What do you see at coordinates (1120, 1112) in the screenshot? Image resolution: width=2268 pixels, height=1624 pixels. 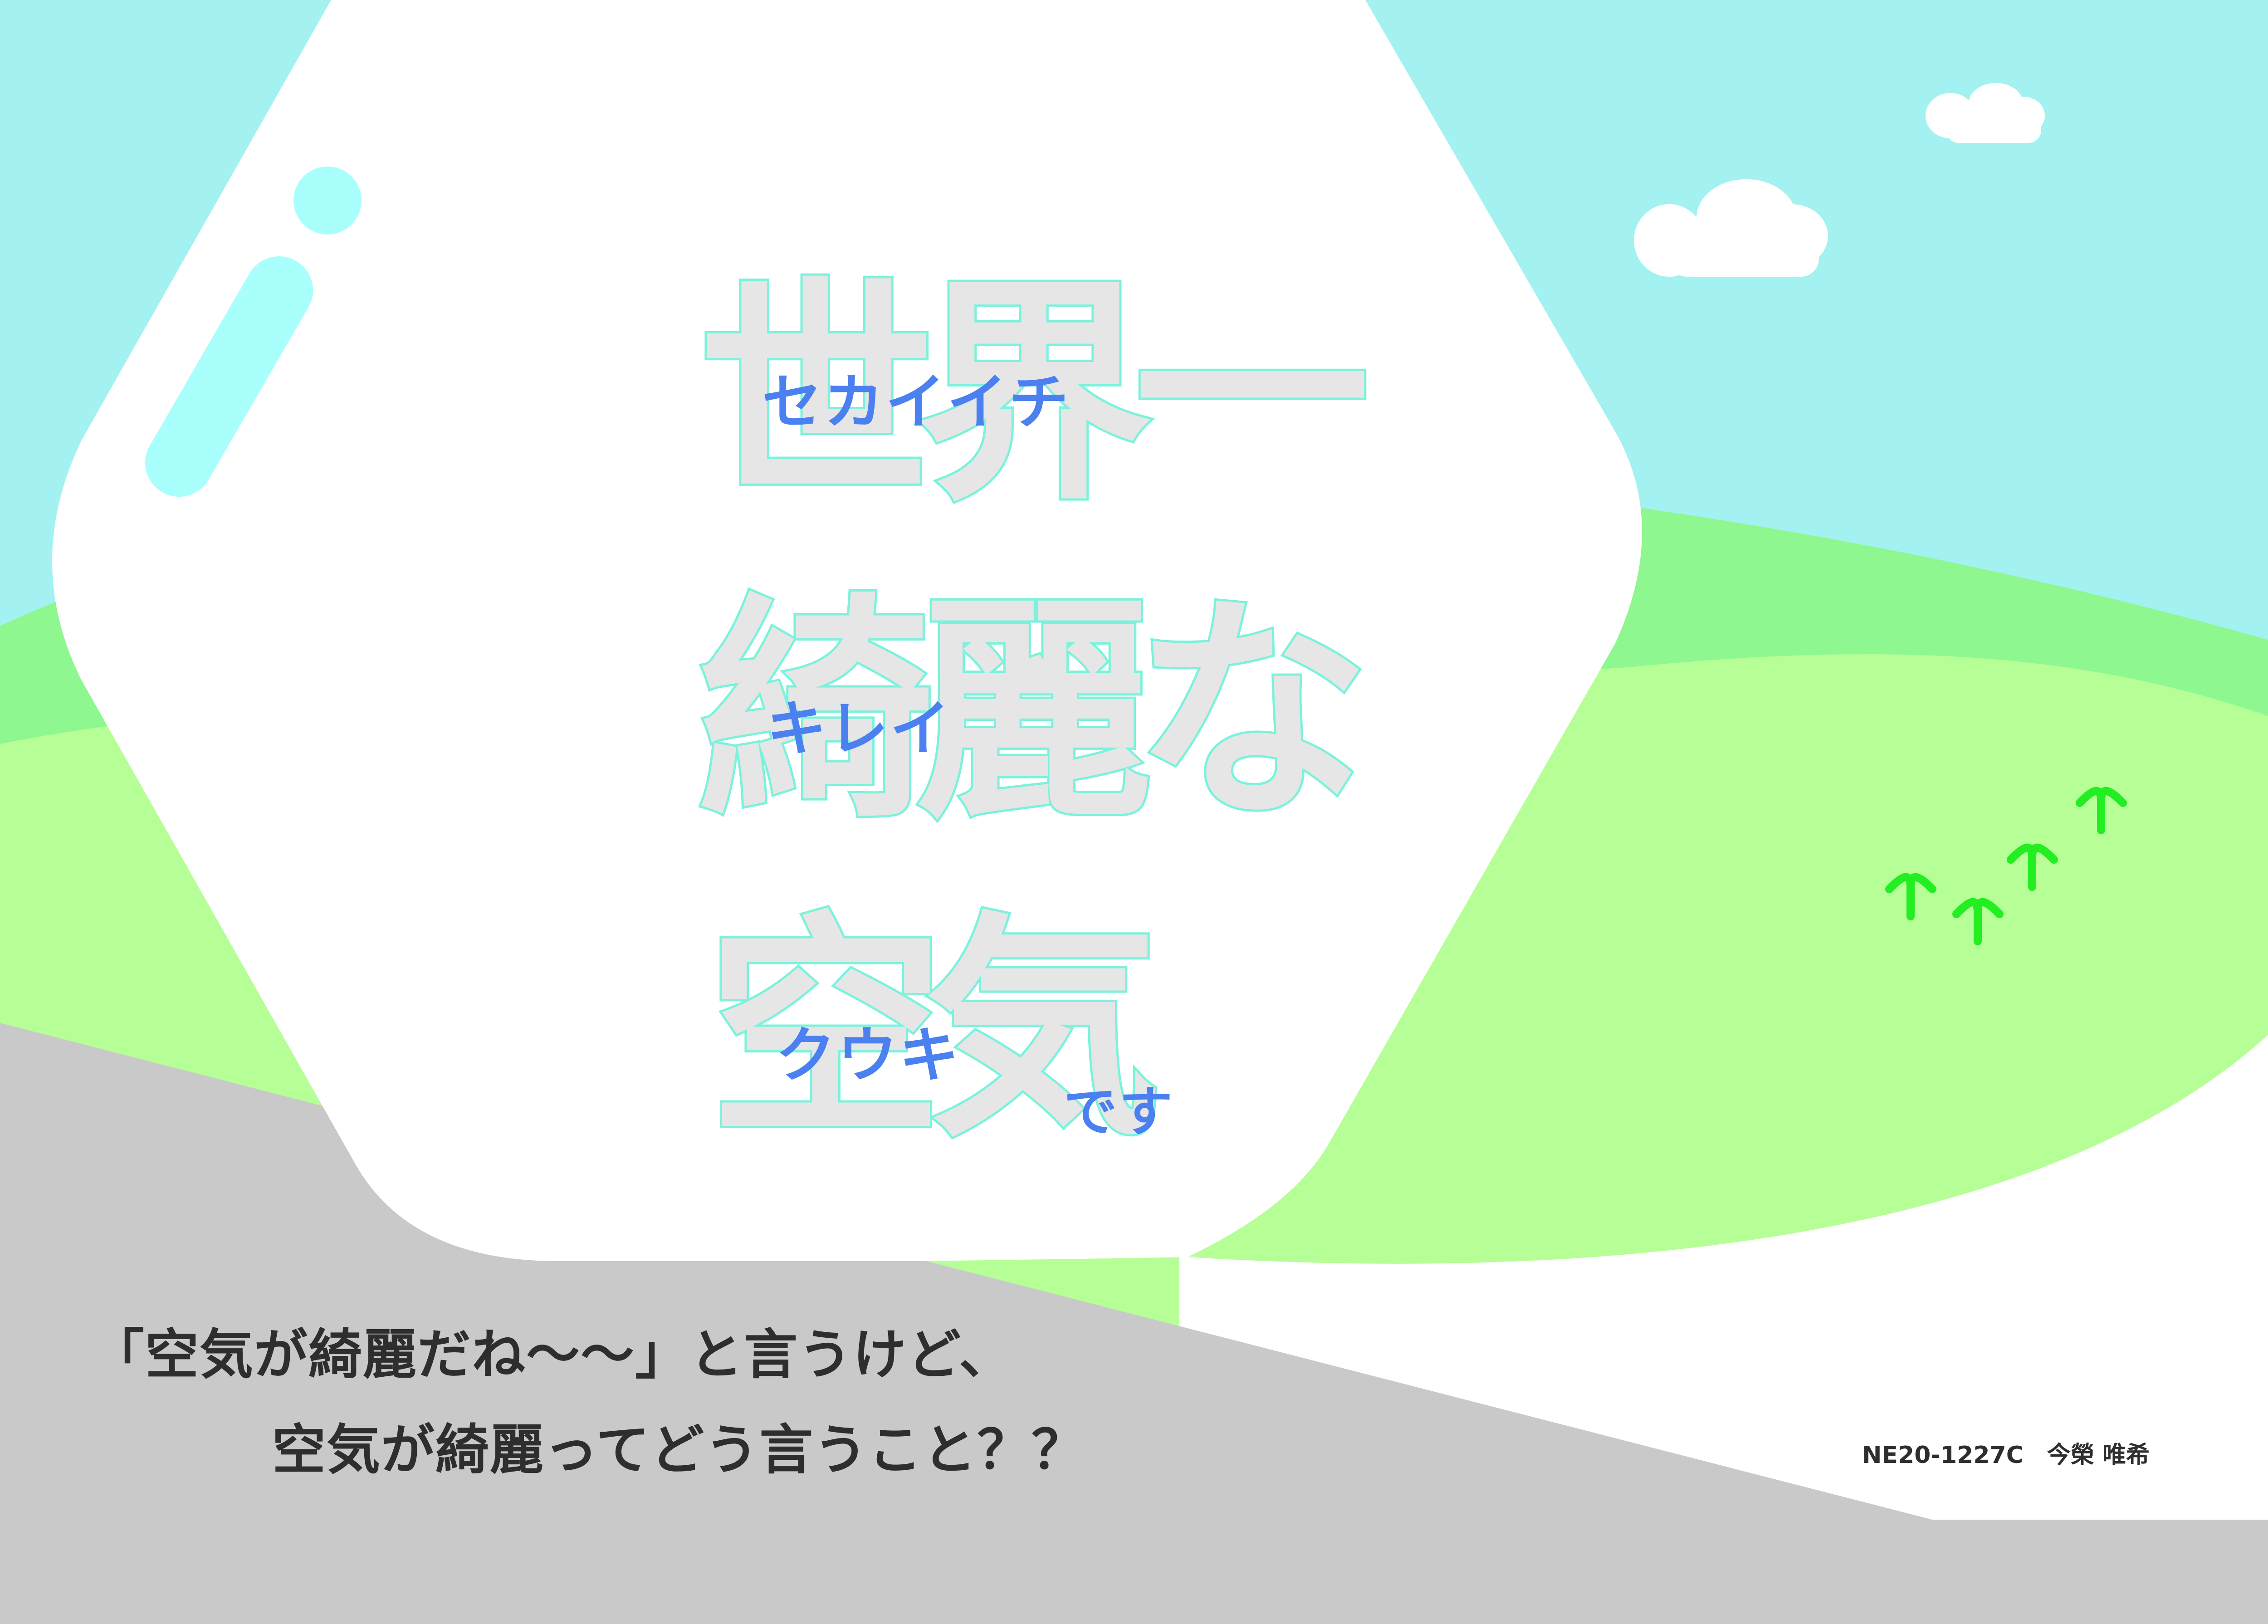 I see `title-line3-suffix: です` at bounding box center [1120, 1112].